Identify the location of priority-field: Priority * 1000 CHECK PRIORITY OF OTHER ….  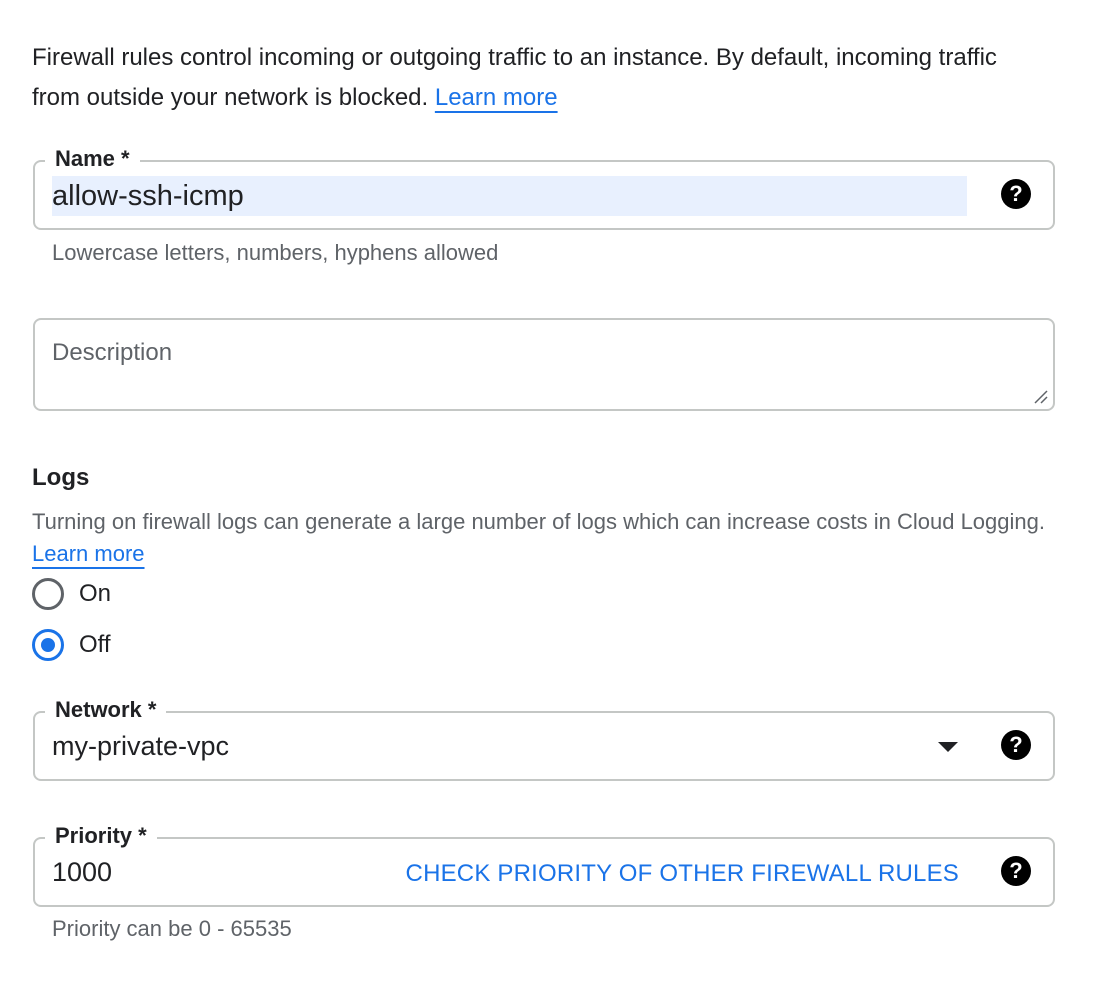
(544, 864).